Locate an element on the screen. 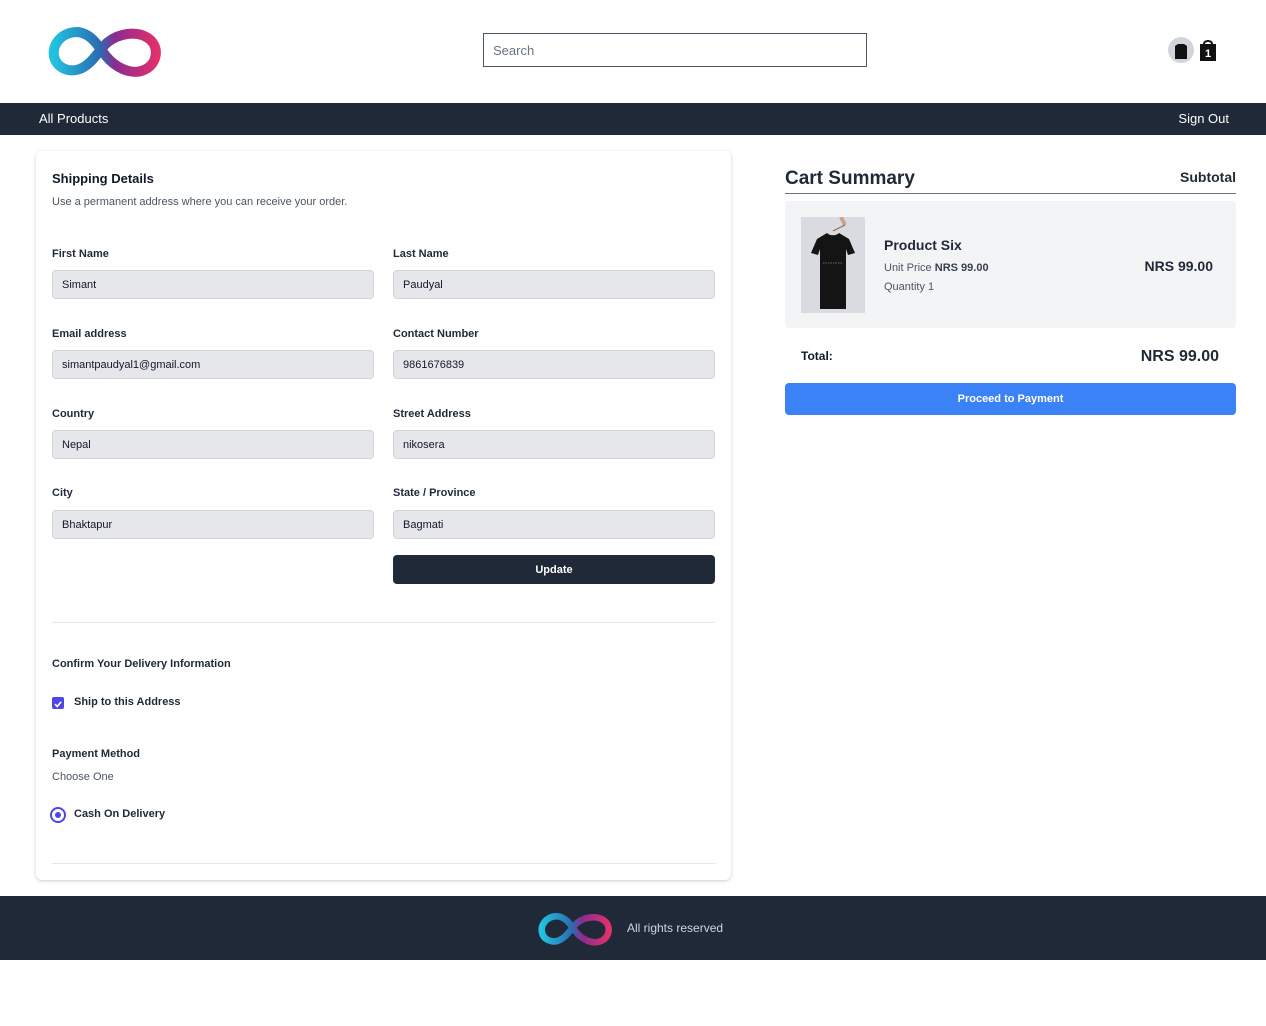 Image resolution: width=1266 pixels, height=1026 pixels. brand-logo is located at coordinates (106, 50).